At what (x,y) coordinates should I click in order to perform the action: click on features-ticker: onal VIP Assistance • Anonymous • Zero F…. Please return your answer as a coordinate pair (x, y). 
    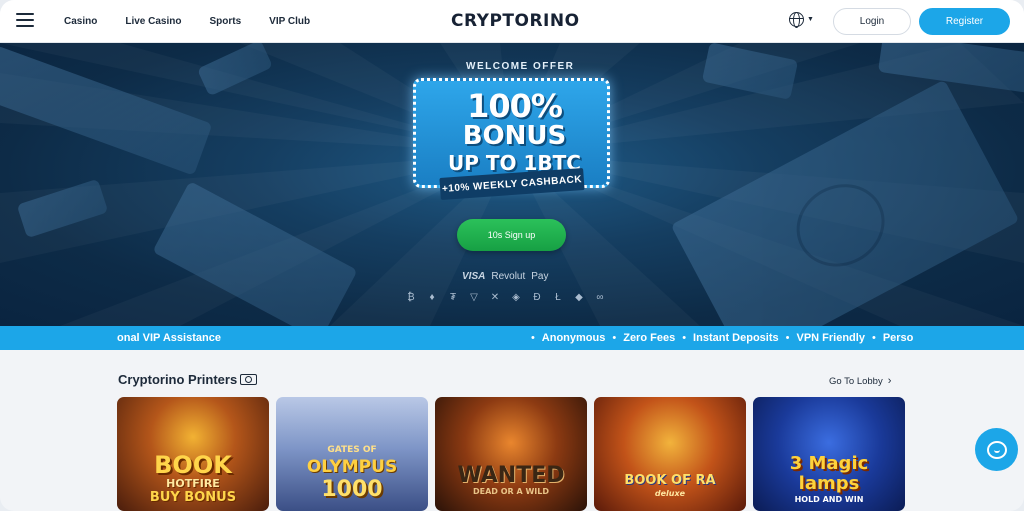
    Looking at the image, I should click on (512, 338).